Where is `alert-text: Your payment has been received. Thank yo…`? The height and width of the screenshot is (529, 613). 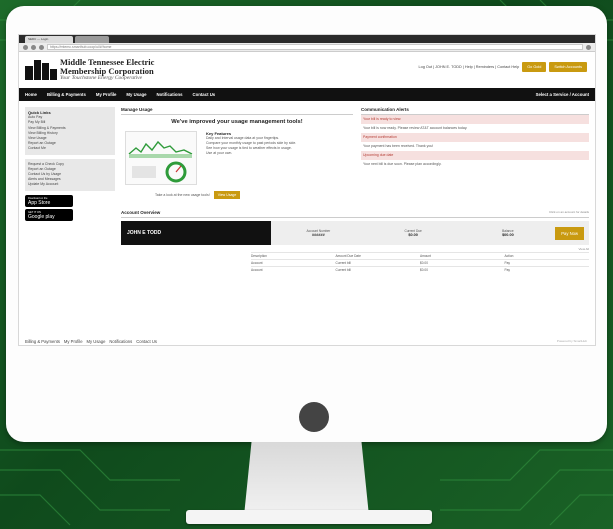
alert-text: Your payment has been received. Thank yo… is located at coordinates (398, 146).